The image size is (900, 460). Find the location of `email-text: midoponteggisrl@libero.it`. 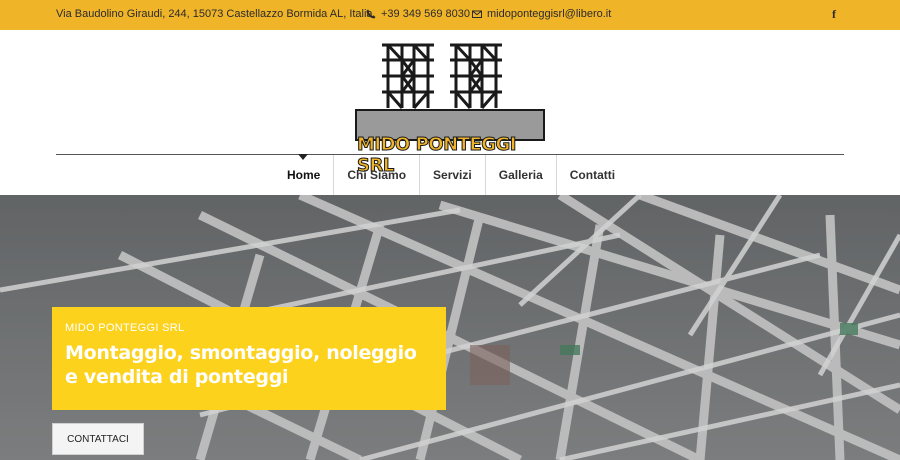

email-text: midoponteggisrl@libero.it is located at coordinates (549, 14).